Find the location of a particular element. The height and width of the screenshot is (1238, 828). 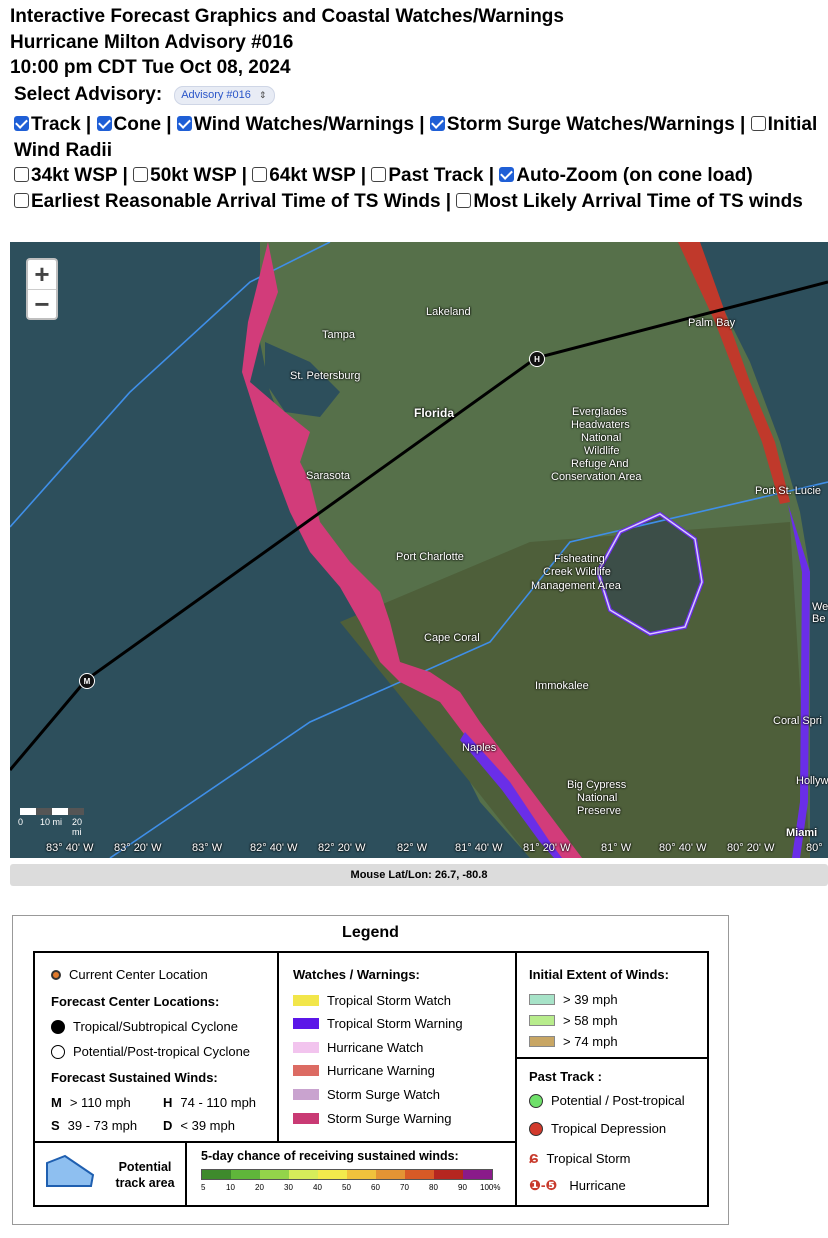

option-surge-warnings: Storm Surge Watches/Warnings | is located at coordinates (587, 124).